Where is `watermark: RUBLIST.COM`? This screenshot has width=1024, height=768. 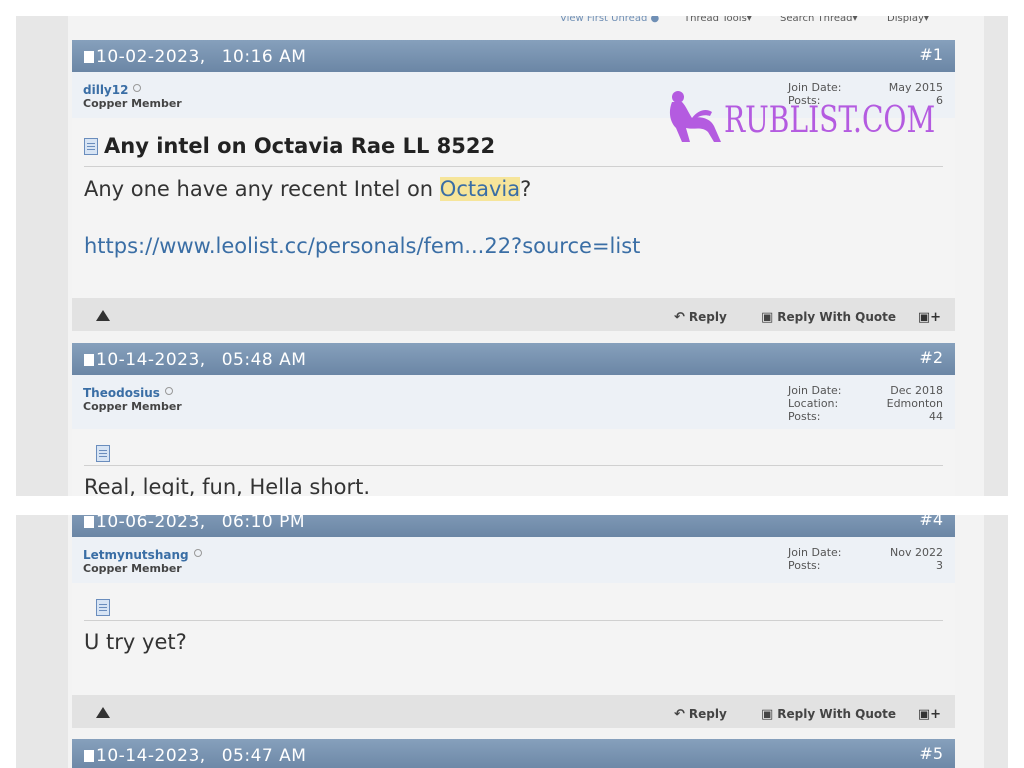 watermark: RUBLIST.COM is located at coordinates (811, 116).